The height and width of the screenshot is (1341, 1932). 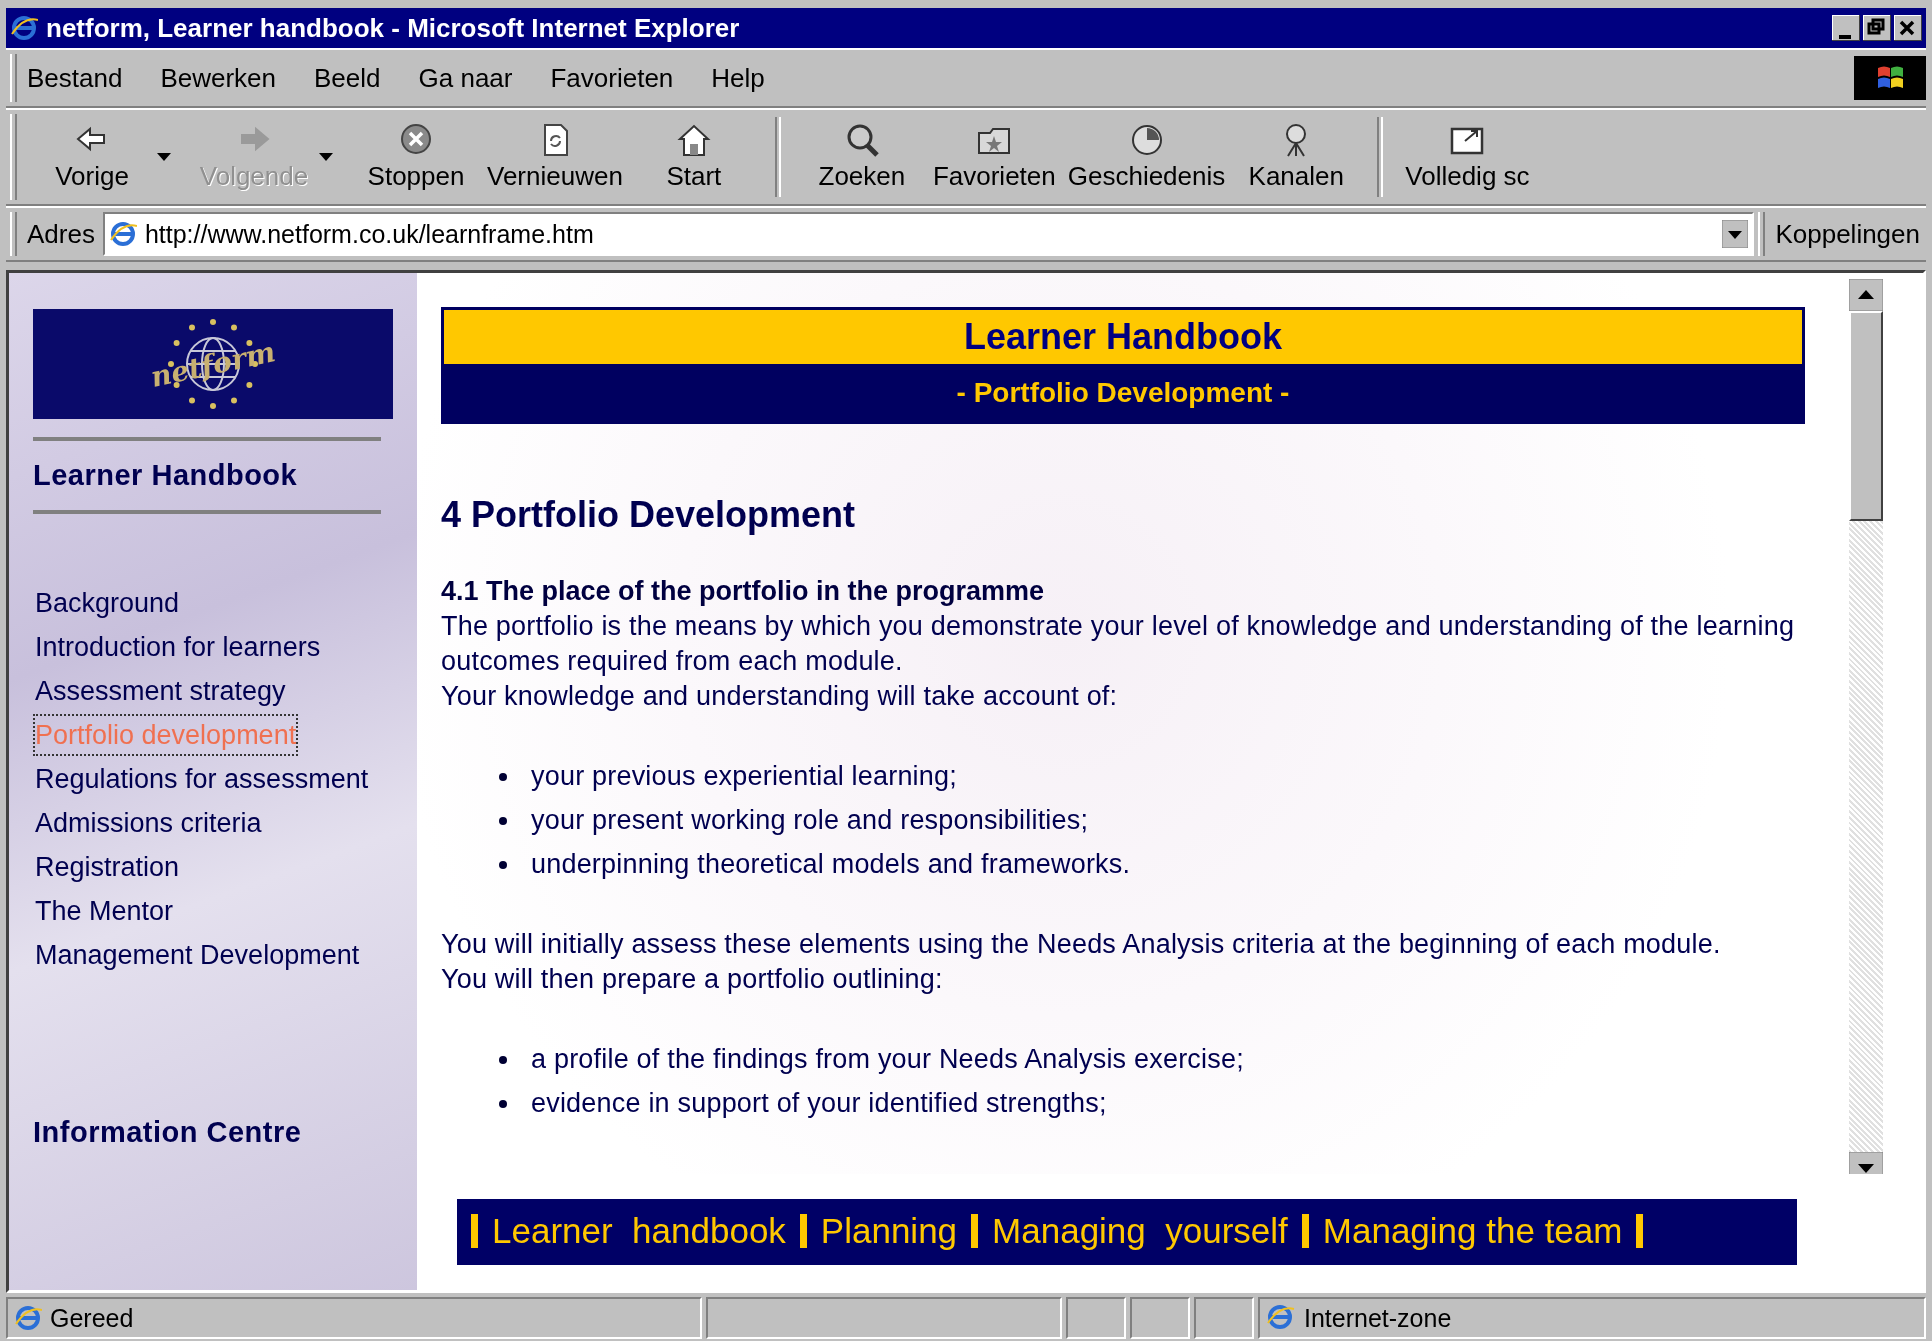 What do you see at coordinates (1123, 338) in the screenshot?
I see `banner-title: Learner Handbook` at bounding box center [1123, 338].